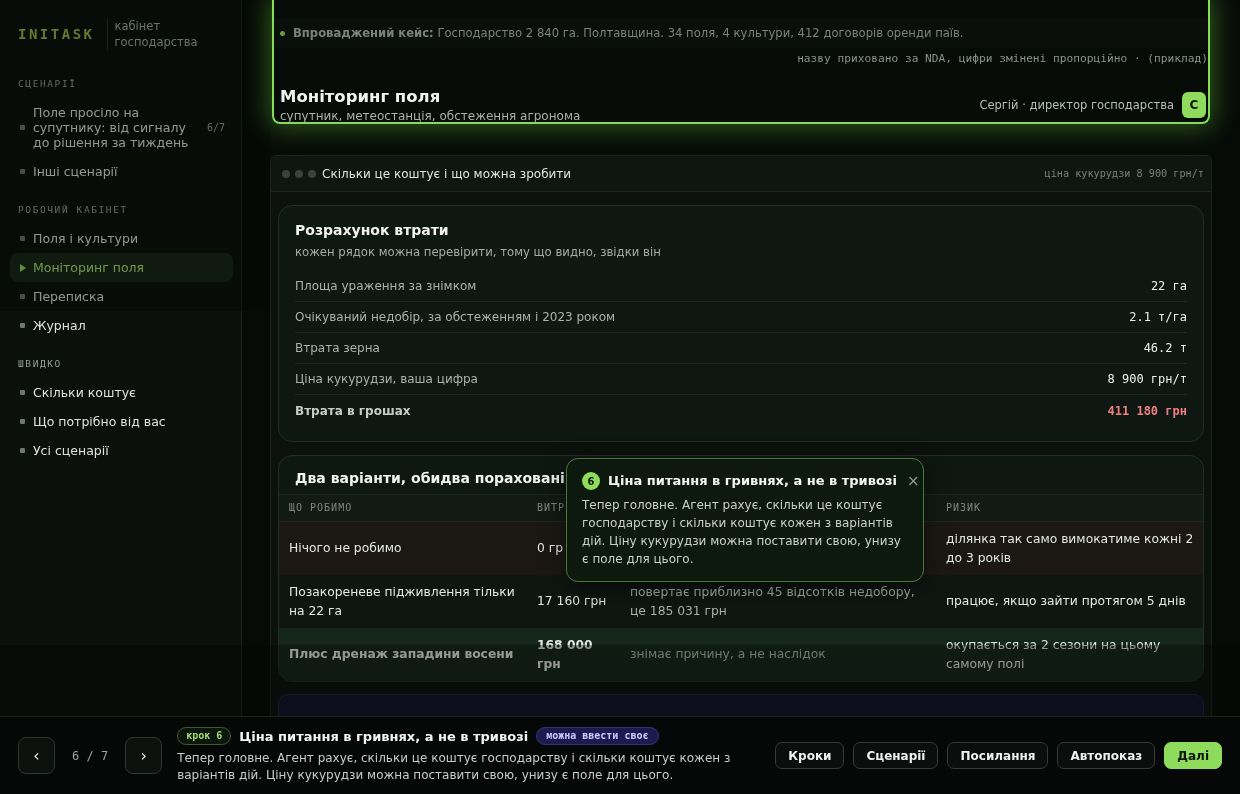  Describe the element at coordinates (121, 421) in the screenshot. I see `sidebar-item: Що потрібно від вас` at that location.